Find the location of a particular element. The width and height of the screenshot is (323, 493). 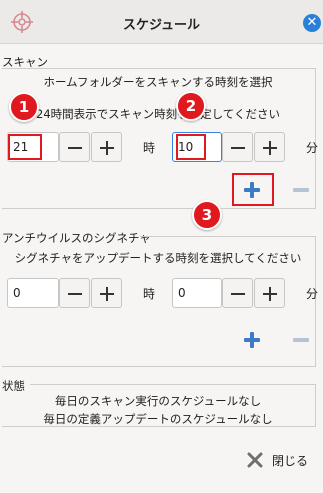

signature-hour-input: 0 is located at coordinates (33, 293).